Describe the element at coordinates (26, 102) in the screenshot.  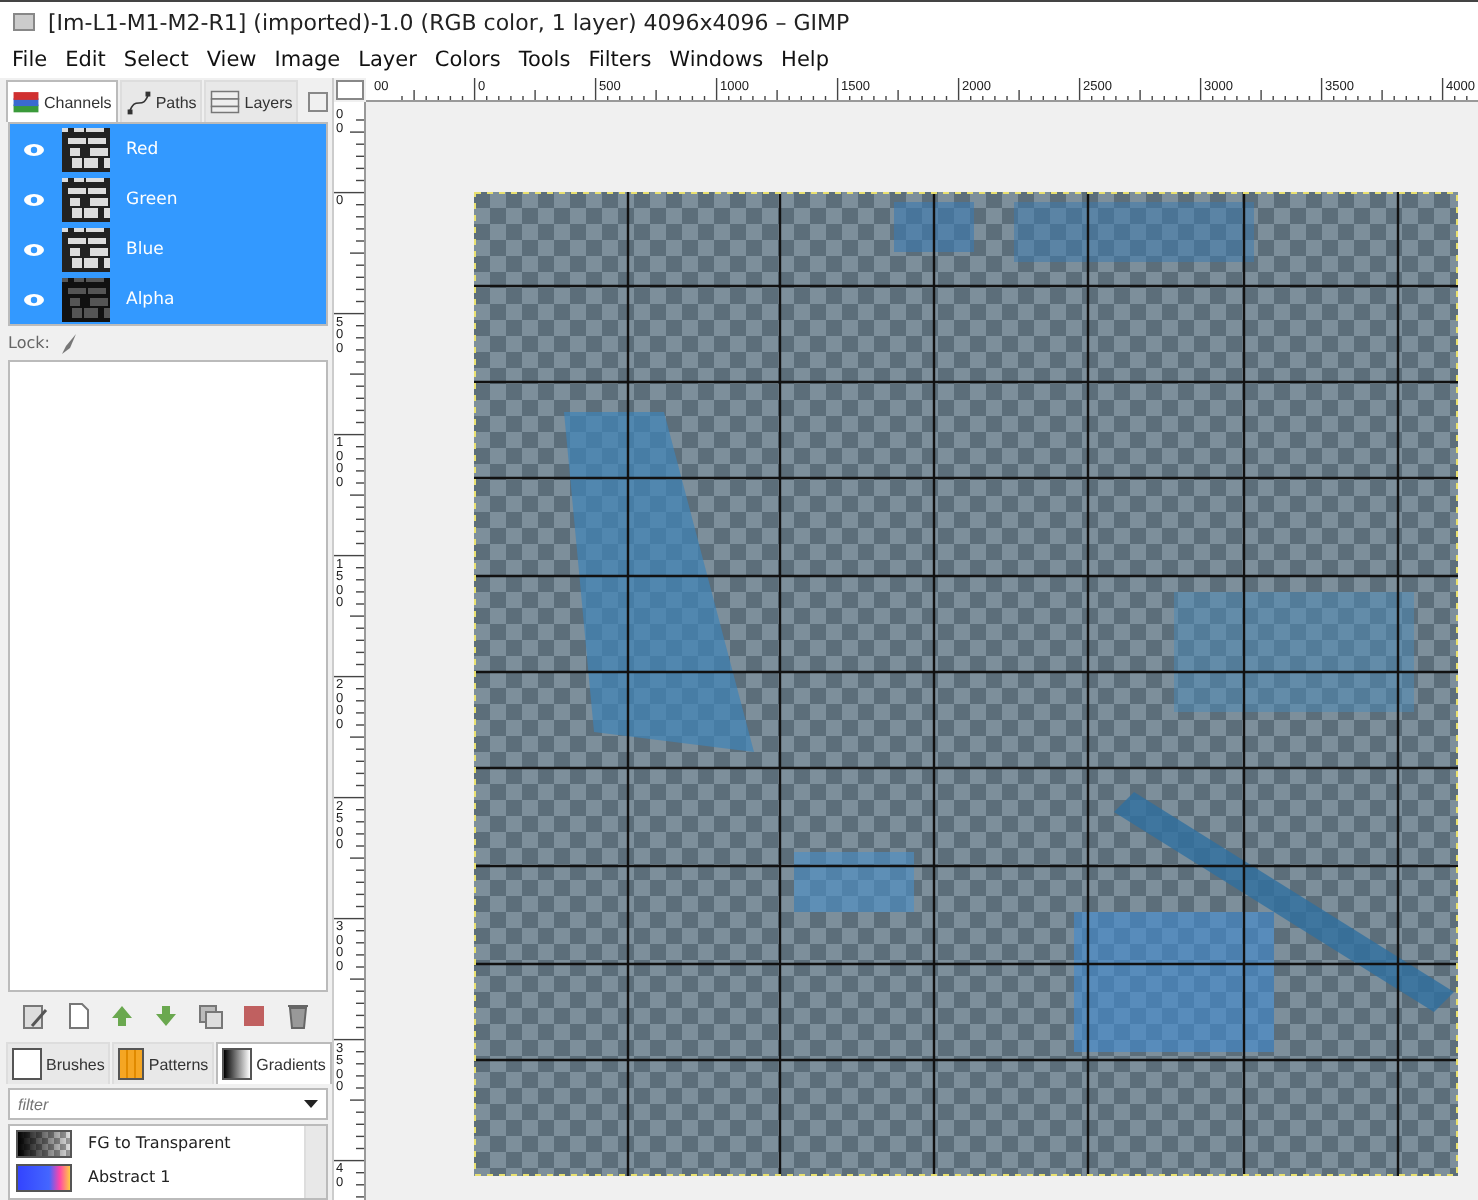
I see `stacked-color-layers-icon` at that location.